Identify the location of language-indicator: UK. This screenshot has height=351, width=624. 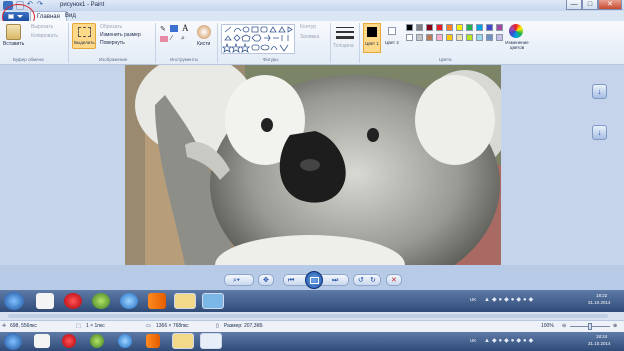
(473, 299).